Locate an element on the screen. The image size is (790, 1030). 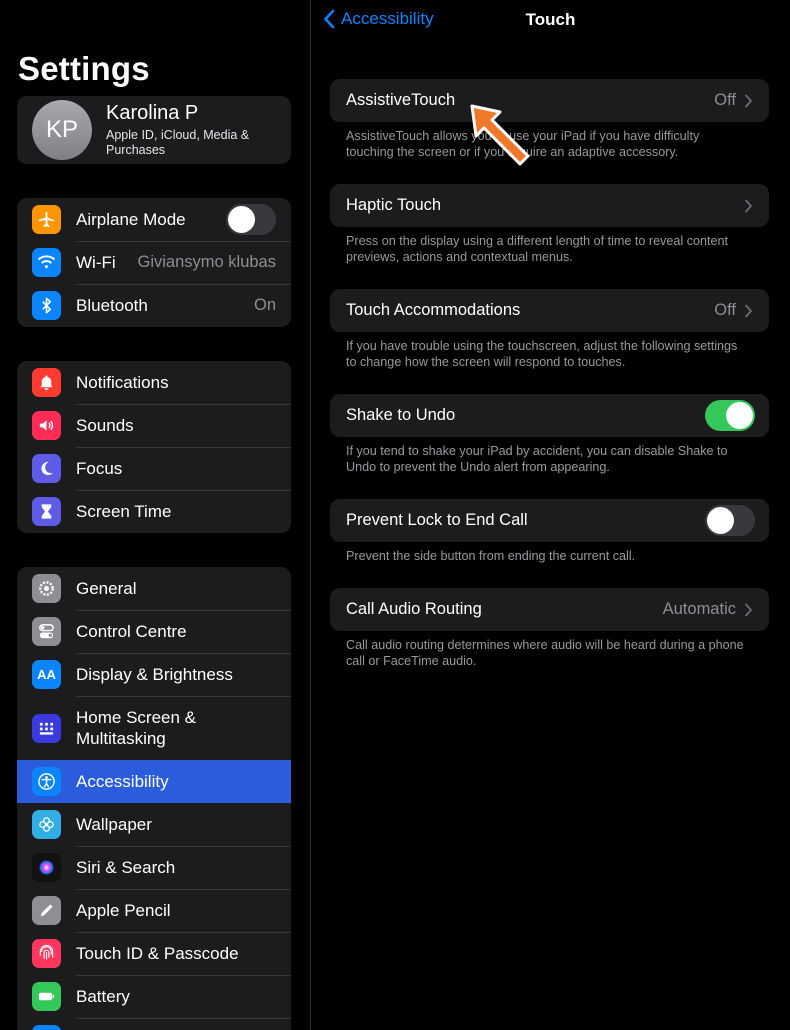
sidebar-item-battery: Battery is located at coordinates (154, 996).